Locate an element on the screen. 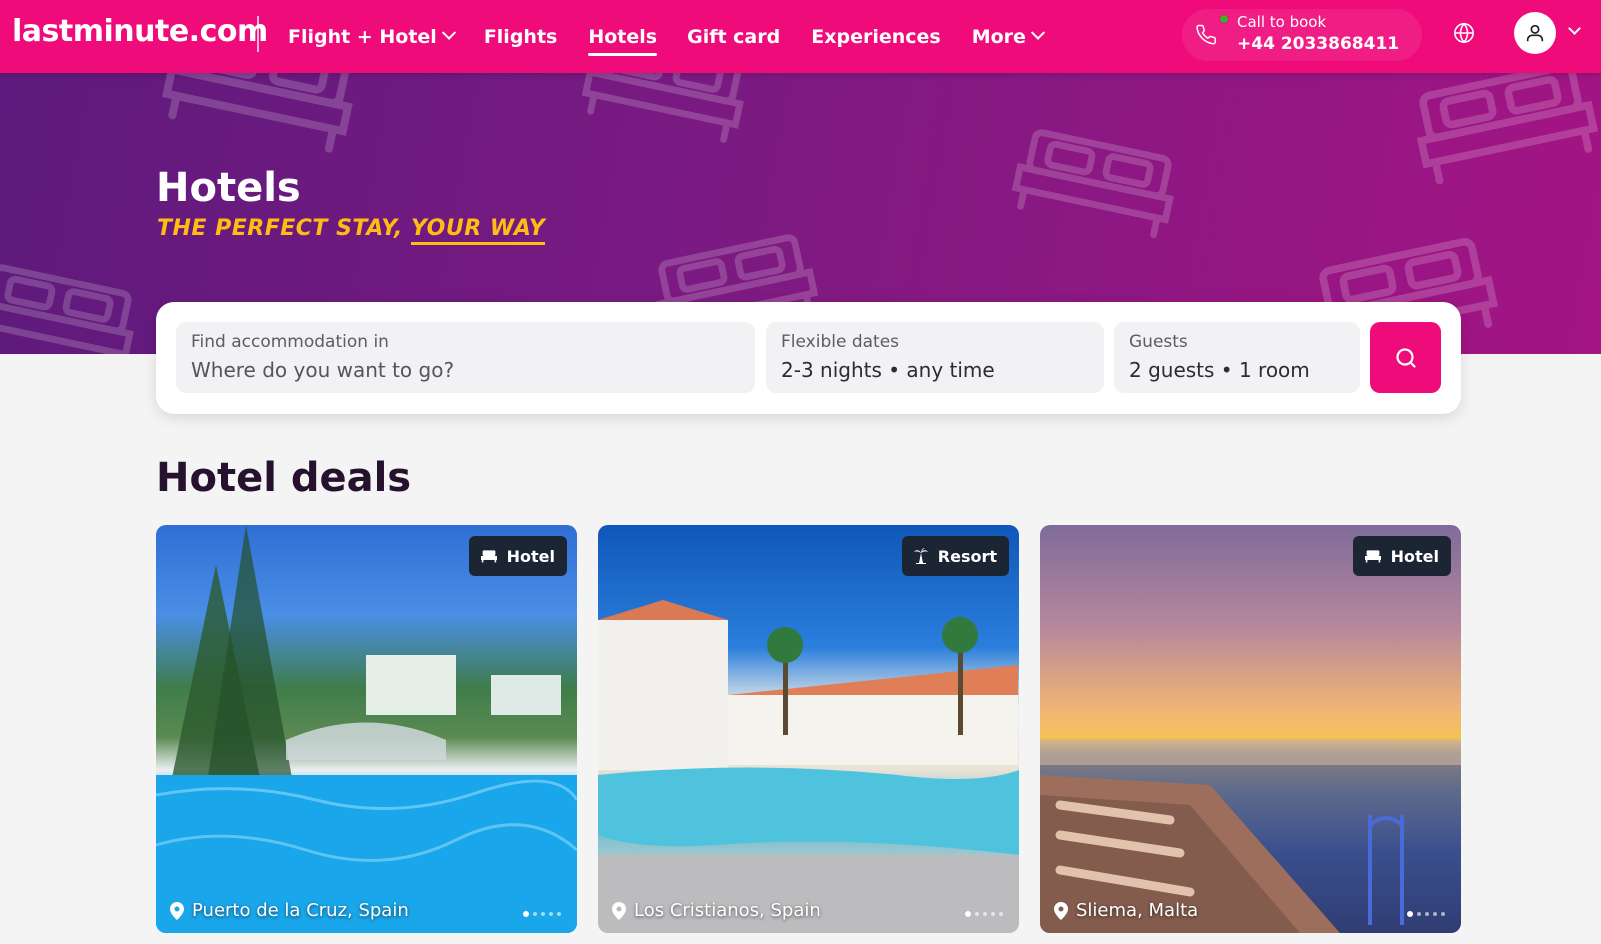  phone-icon is located at coordinates (1206, 34).